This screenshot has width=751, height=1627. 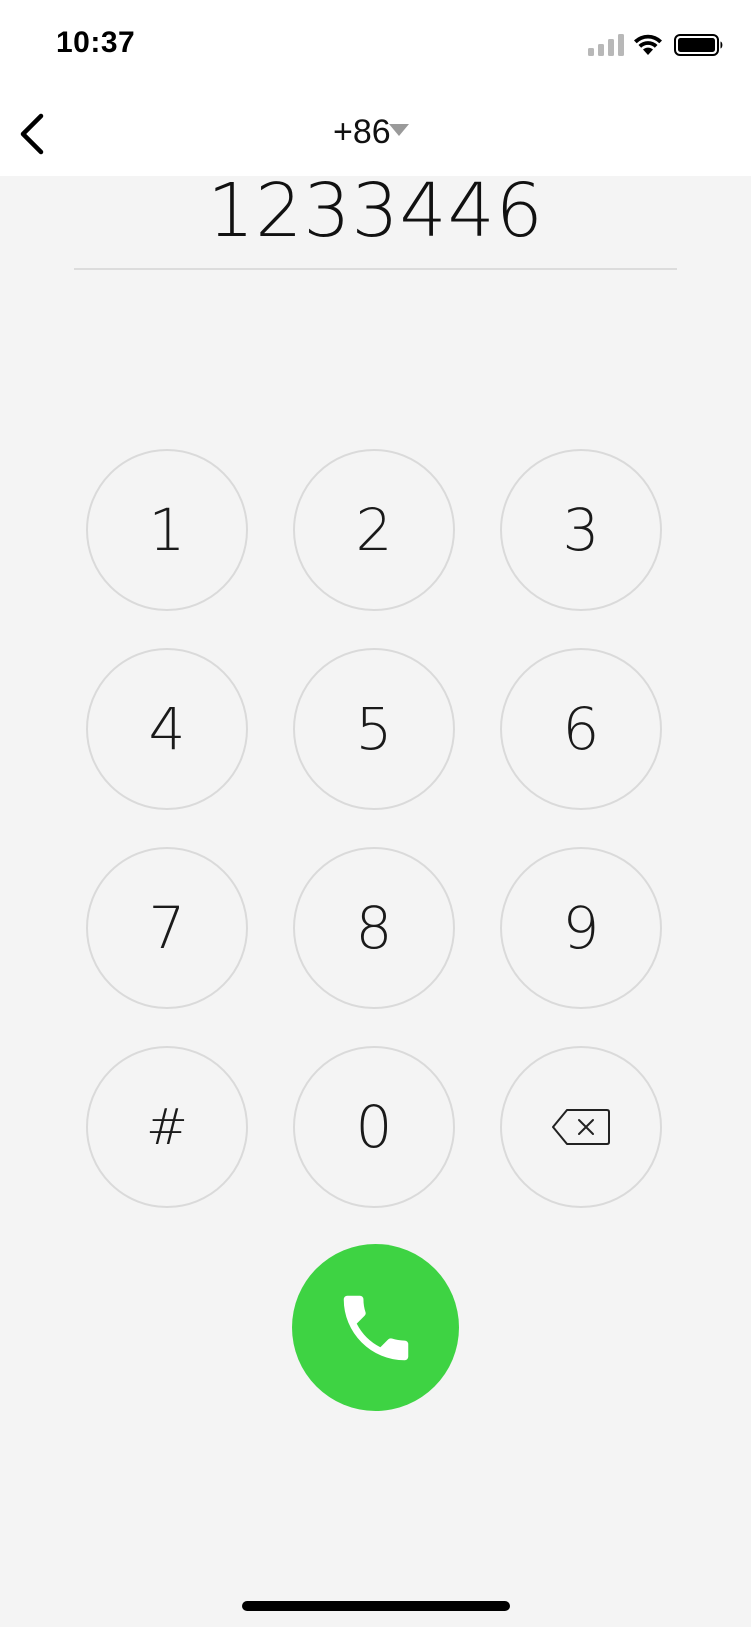 I want to click on key-9-label: 9, so click(x=581, y=928).